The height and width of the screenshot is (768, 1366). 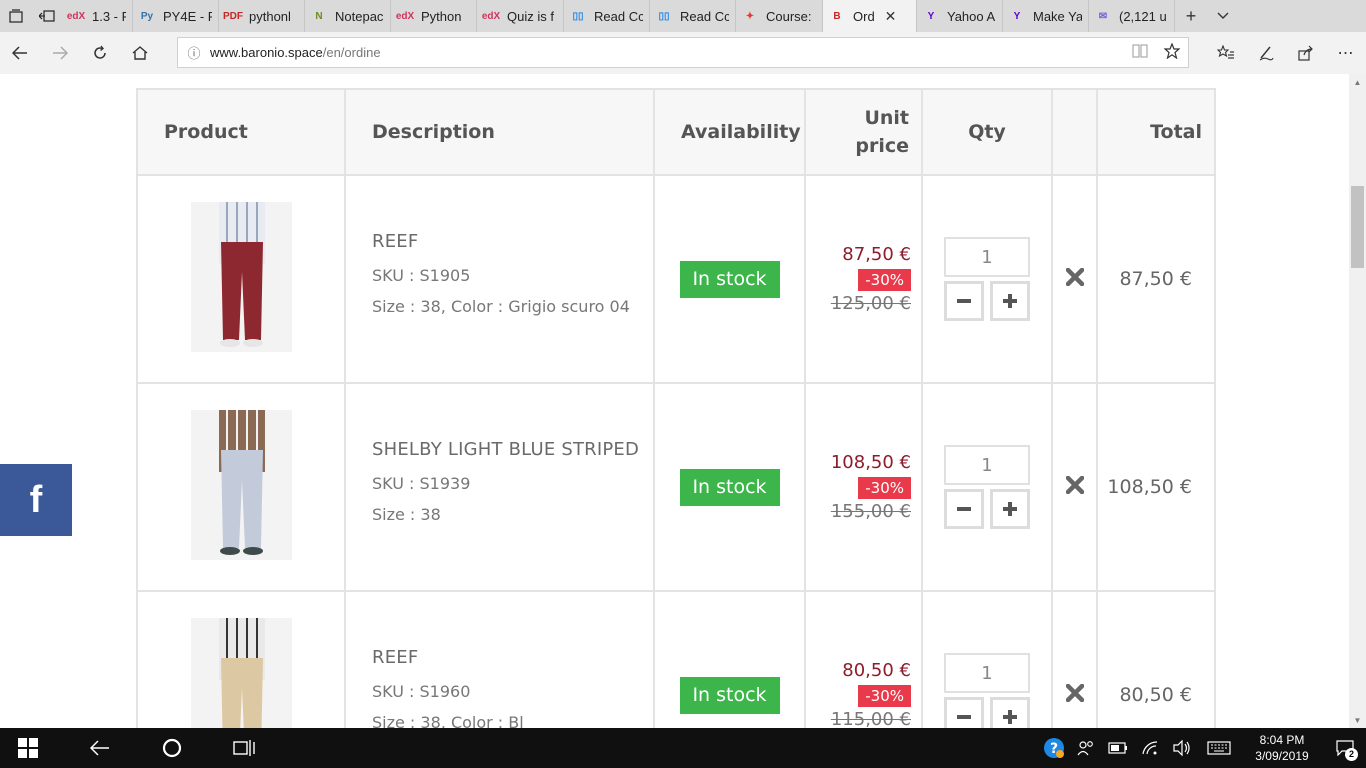 I want to click on browser-tab: ✦ Course:, so click(x=779, y=16).